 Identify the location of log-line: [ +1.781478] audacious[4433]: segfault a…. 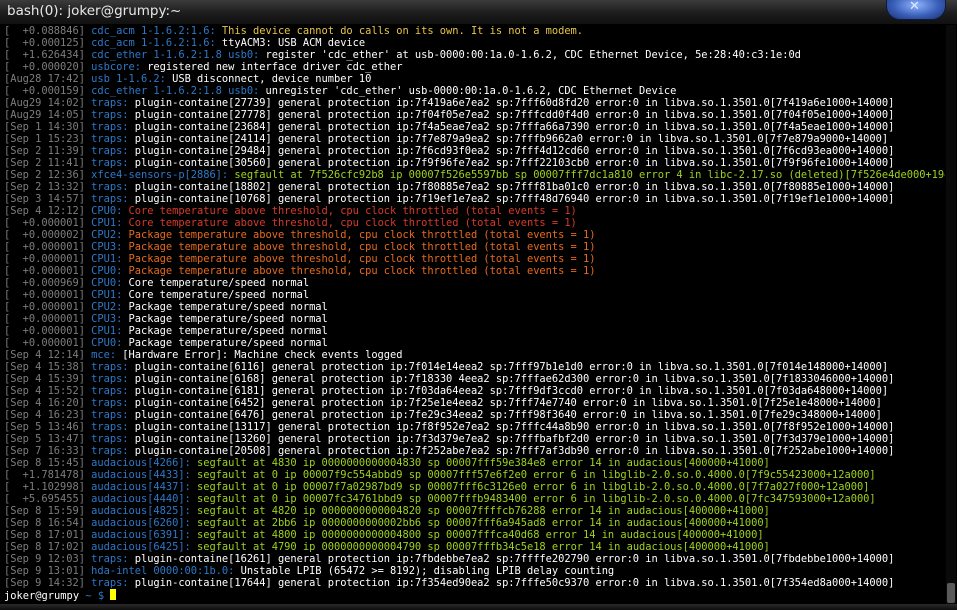
(474, 475).